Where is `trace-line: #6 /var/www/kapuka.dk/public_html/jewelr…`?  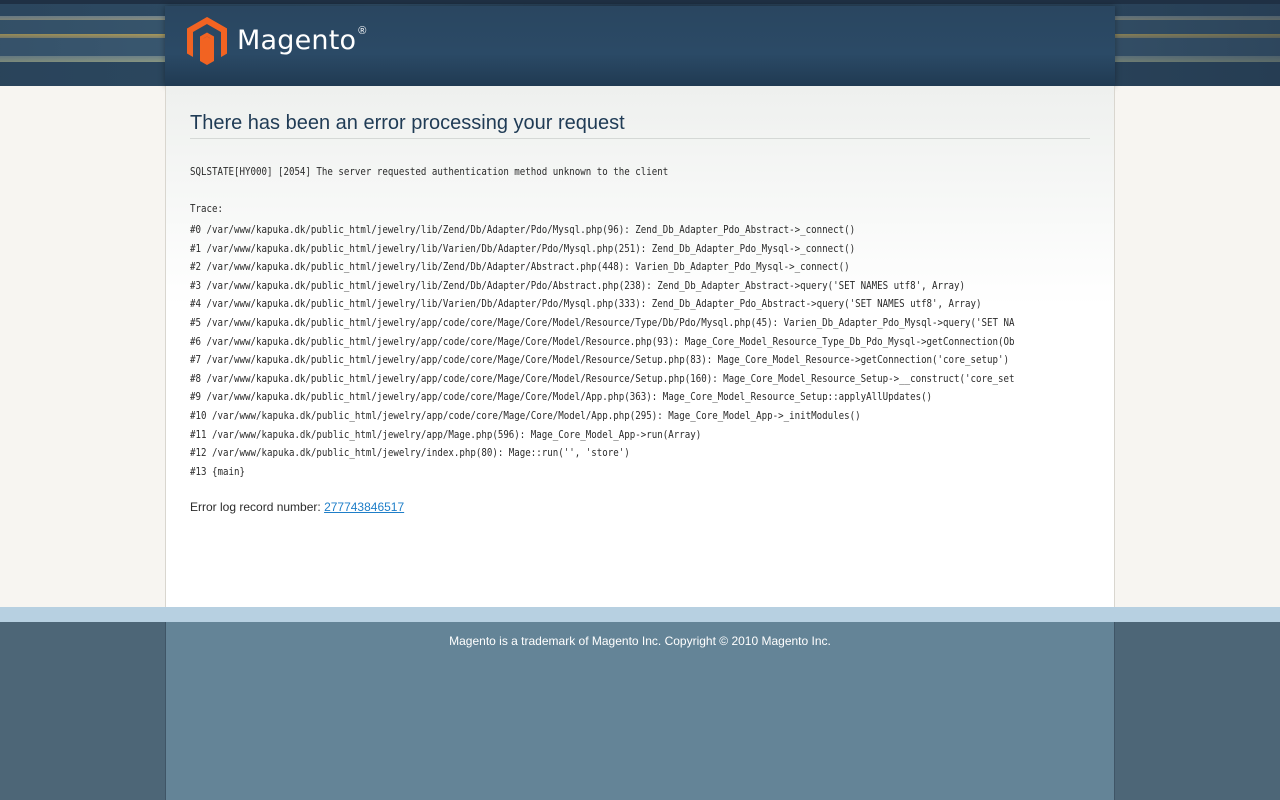 trace-line: #6 /var/www/kapuka.dk/public_html/jewelr… is located at coordinates (602, 341).